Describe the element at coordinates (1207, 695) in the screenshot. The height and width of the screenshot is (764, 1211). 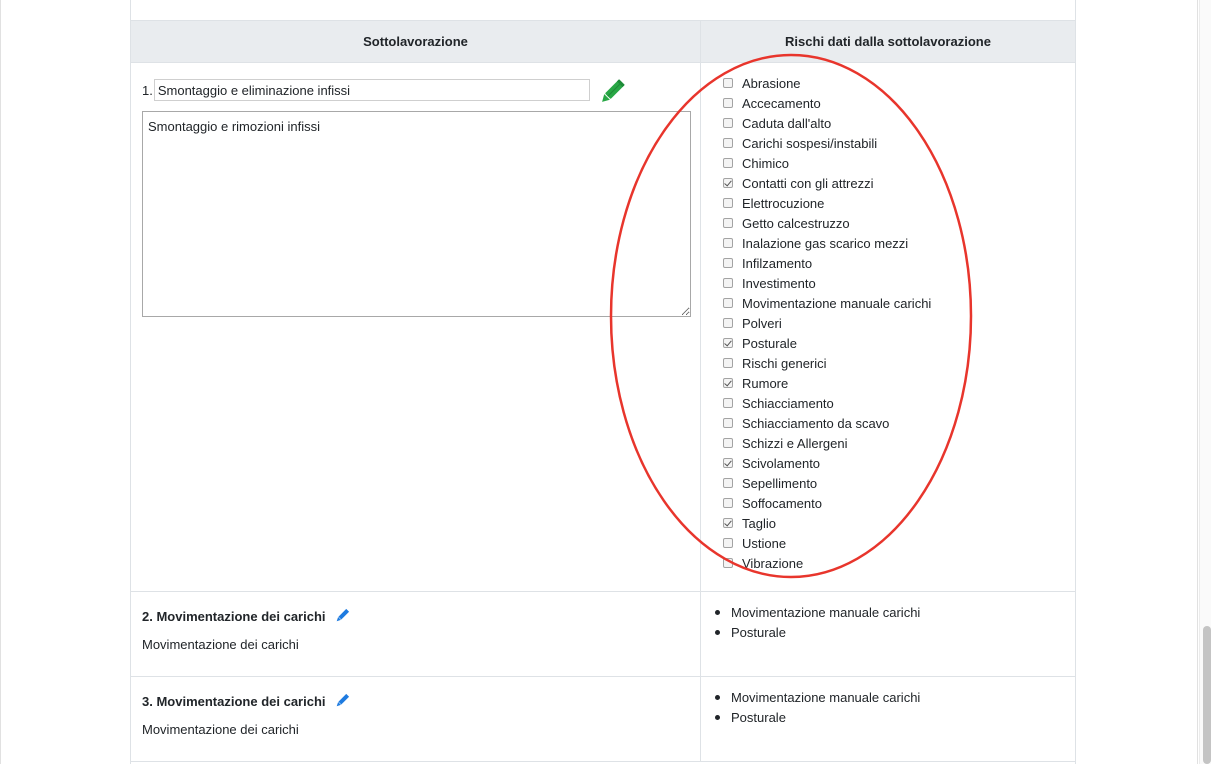
I see `scrollbar-thumb` at that location.